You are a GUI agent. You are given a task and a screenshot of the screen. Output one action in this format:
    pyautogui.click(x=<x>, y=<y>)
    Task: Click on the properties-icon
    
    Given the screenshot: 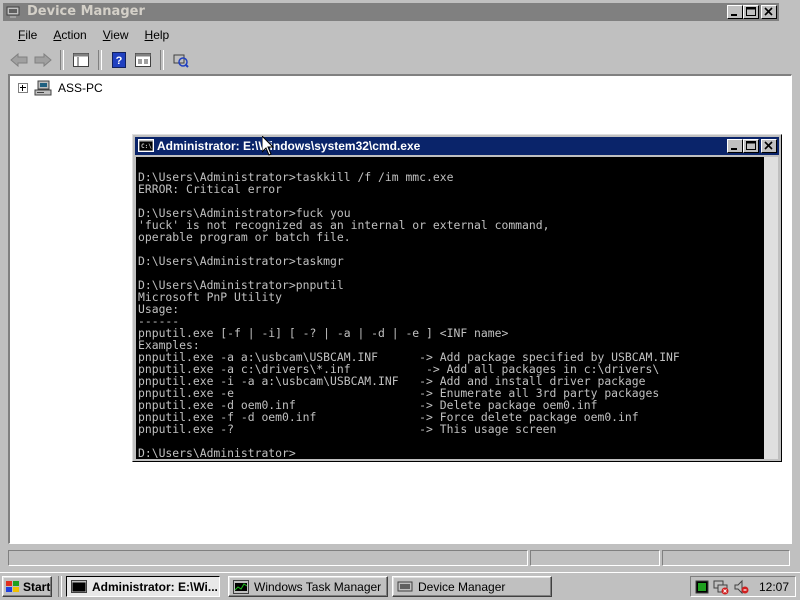 What is the action you would take?
    pyautogui.click(x=143, y=60)
    